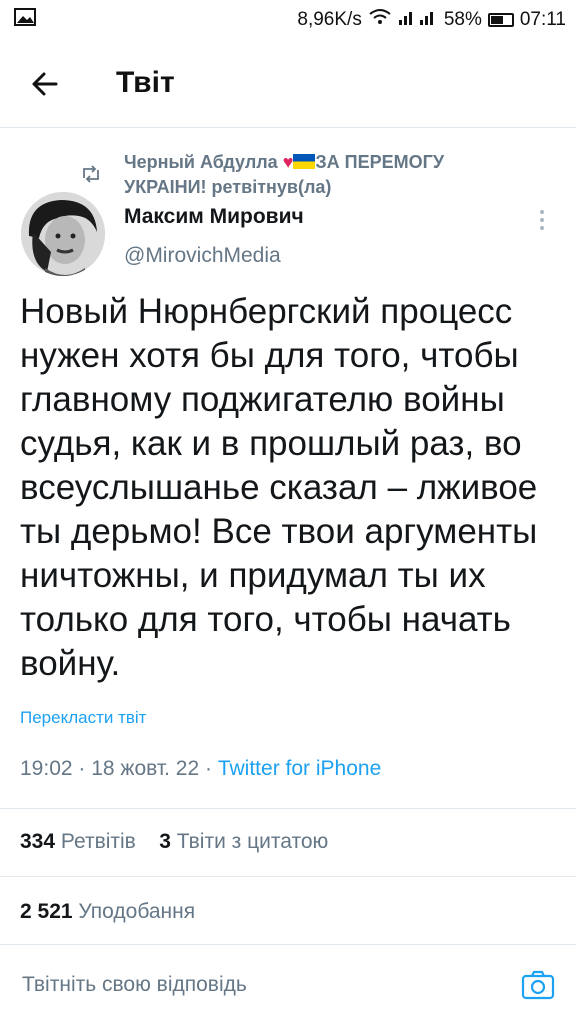 The height and width of the screenshot is (1024, 576). Describe the element at coordinates (201, 768) in the screenshot. I see `tweet-meta: 19:02 · 18 жовт. 22 · Twitter for iPhone` at that location.